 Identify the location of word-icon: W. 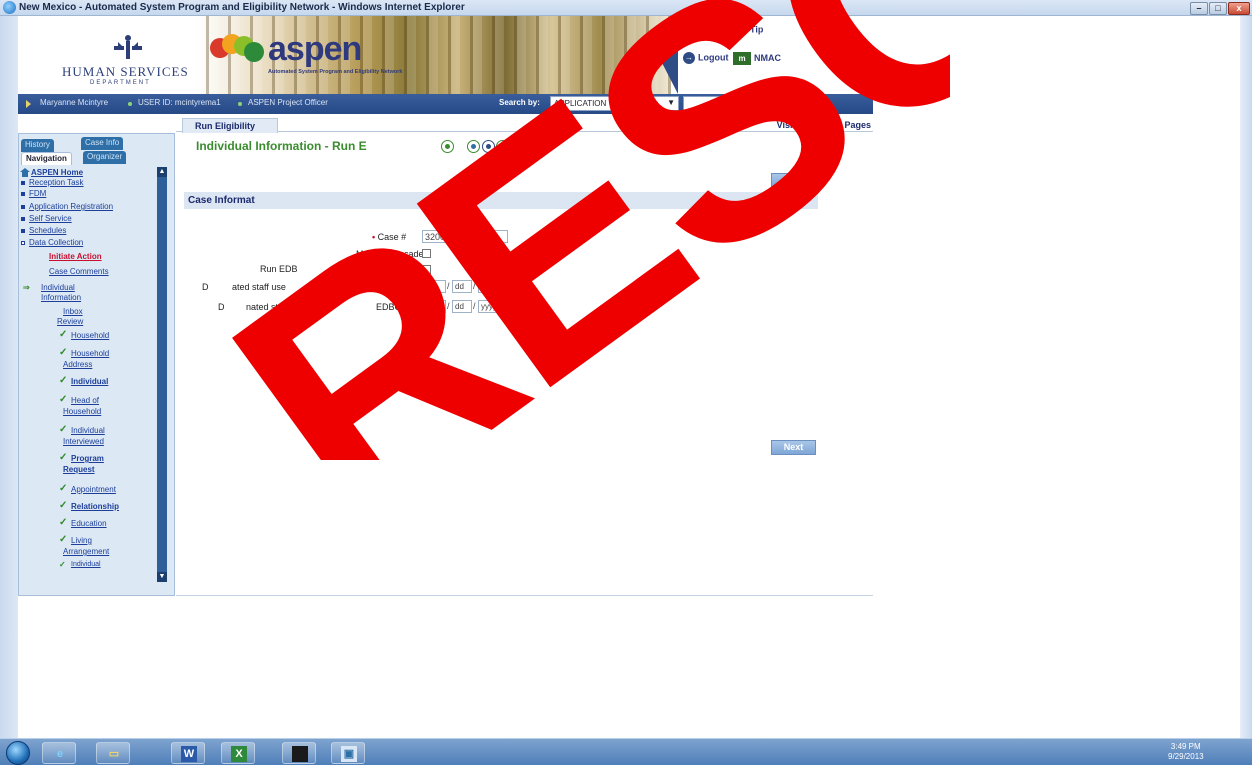
(189, 754).